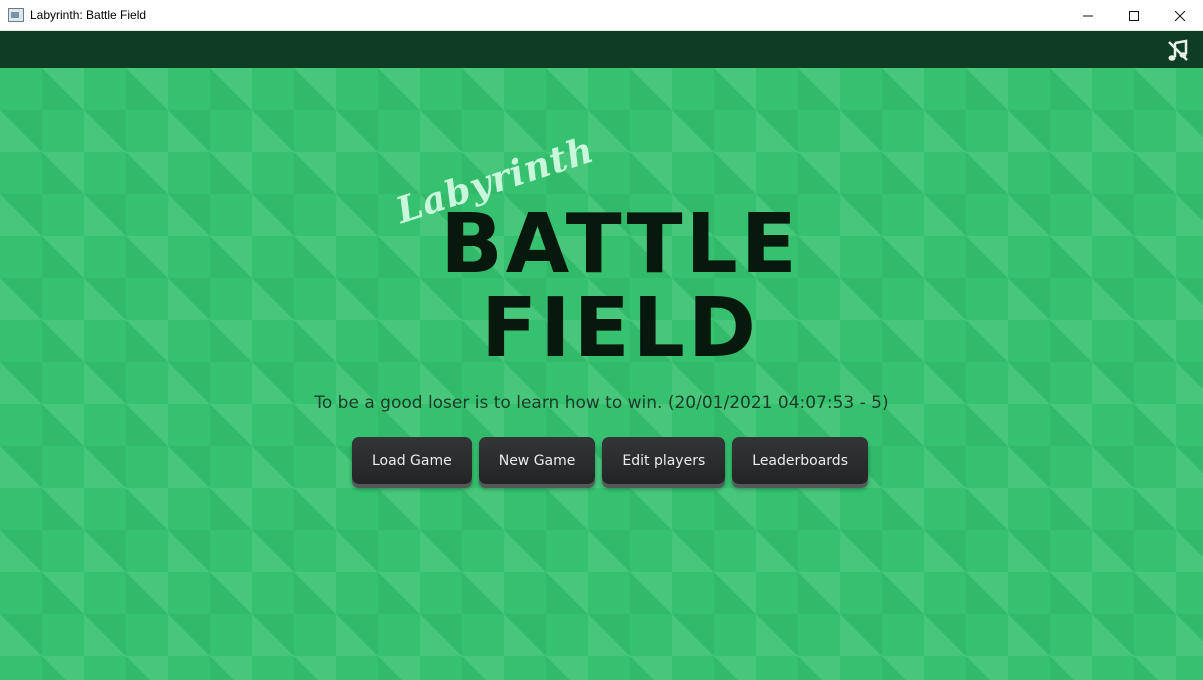 The width and height of the screenshot is (1203, 680). What do you see at coordinates (601, 15) in the screenshot?
I see `window-titlebar: Labyrinth: Battle Field` at bounding box center [601, 15].